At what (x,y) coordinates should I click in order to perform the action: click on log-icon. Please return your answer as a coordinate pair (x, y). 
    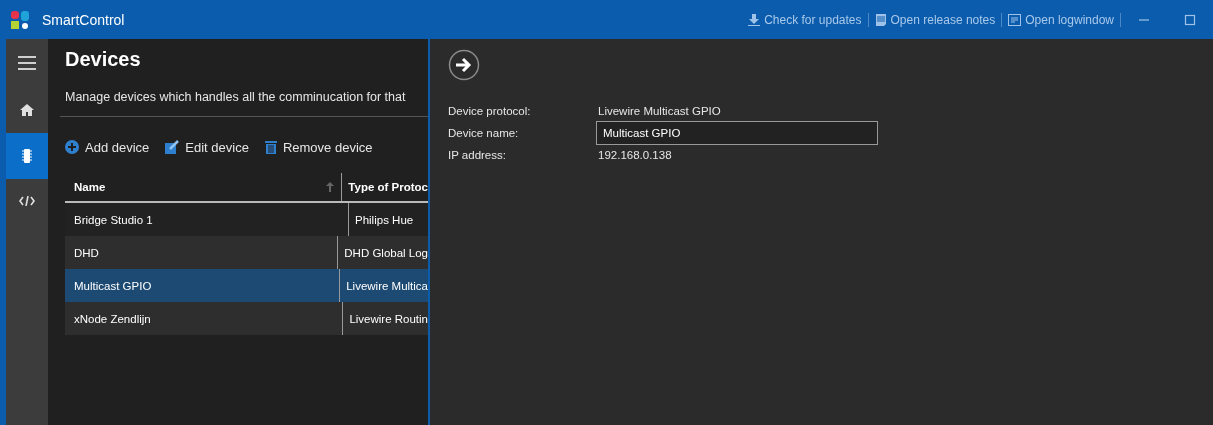
    Looking at the image, I should click on (1015, 19).